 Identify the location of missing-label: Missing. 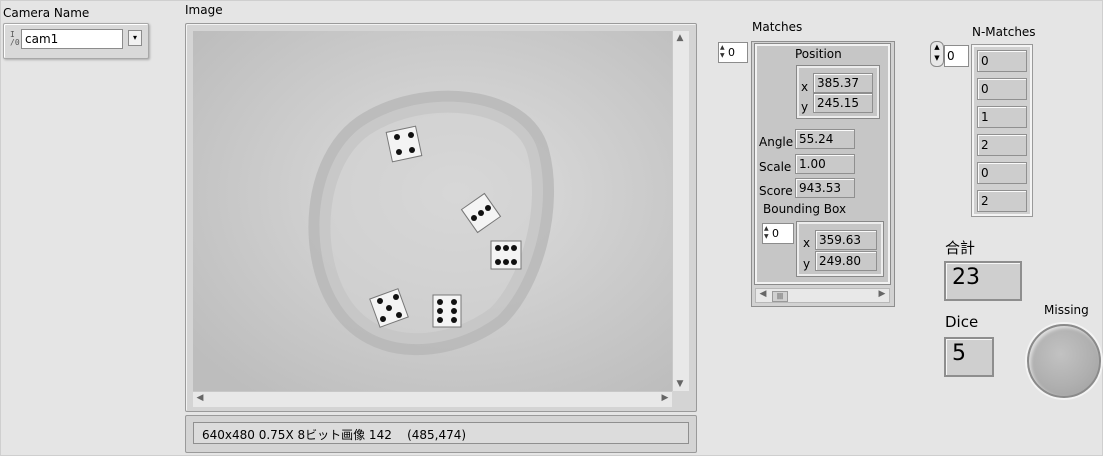
(1066, 310).